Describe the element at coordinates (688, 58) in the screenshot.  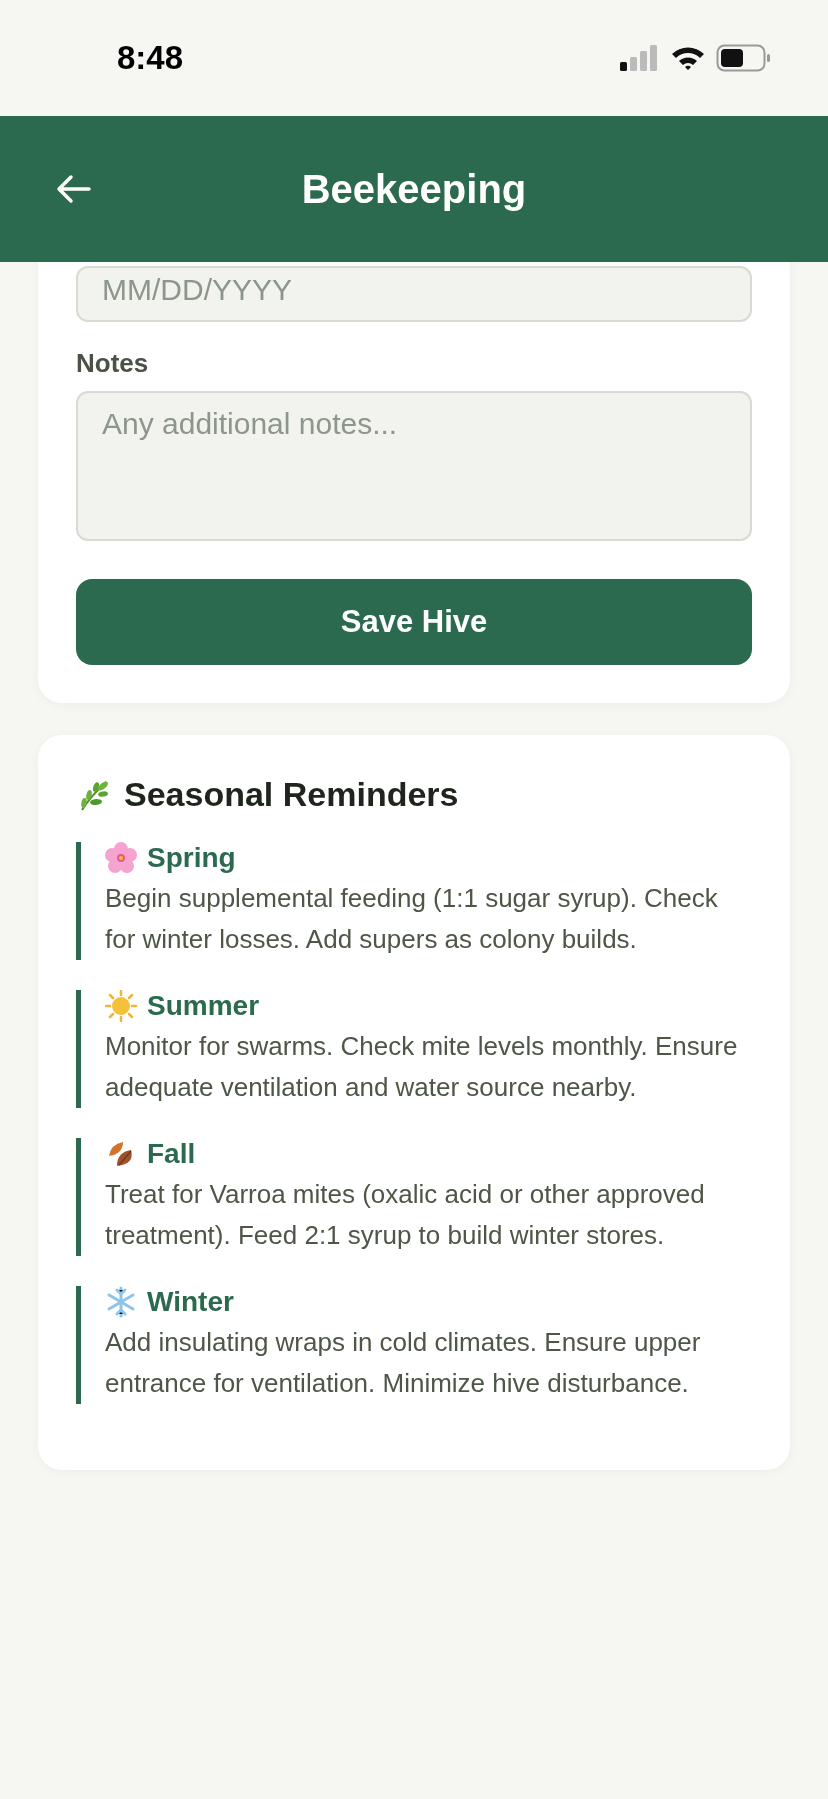
I see `wifi-icon` at that location.